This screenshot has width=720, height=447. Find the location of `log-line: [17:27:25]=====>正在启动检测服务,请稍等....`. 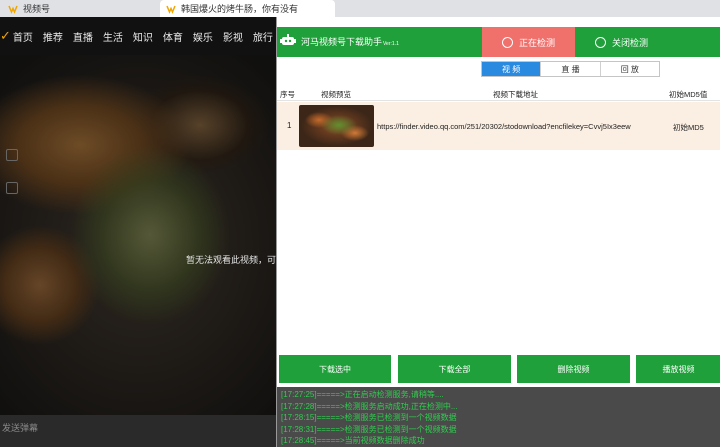

log-line: [17:27:25]=====>正在启动检测服务,请稍等.... is located at coordinates (362, 394).